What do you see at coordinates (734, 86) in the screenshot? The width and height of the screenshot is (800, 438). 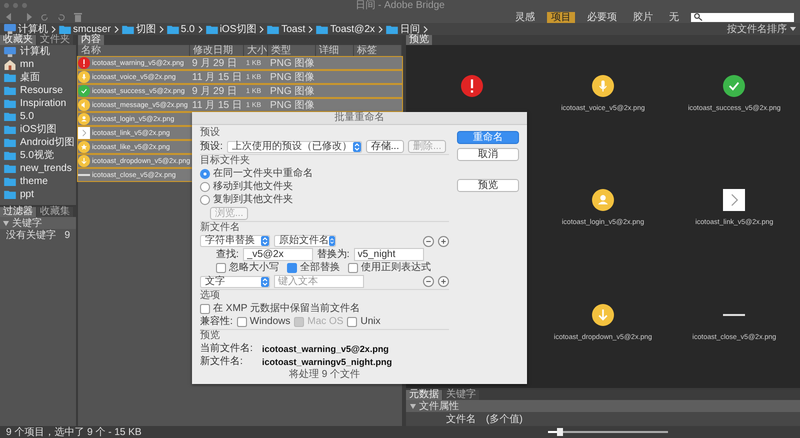 I see `check-icon` at bounding box center [734, 86].